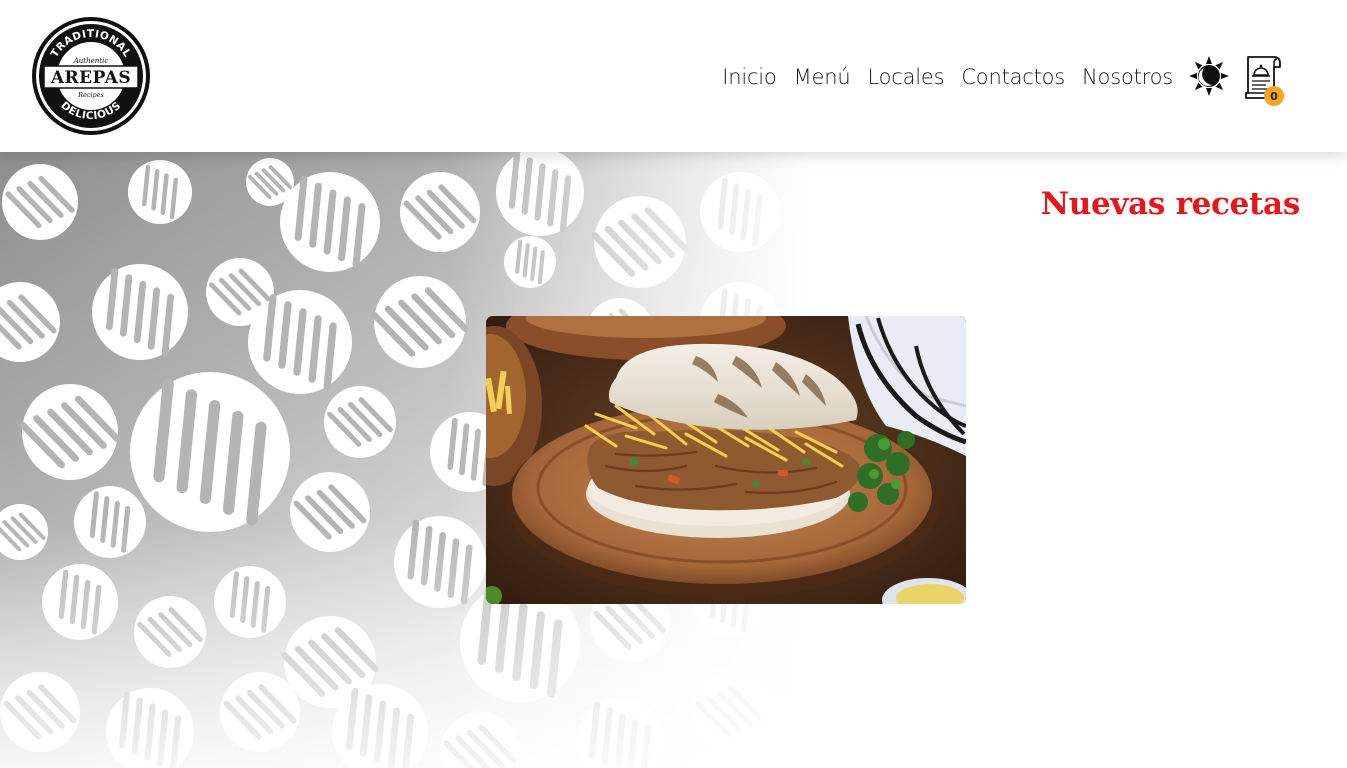 This screenshot has height=768, width=1347. Describe the element at coordinates (905, 77) in the screenshot. I see `nav-link-locales: Locales` at that location.